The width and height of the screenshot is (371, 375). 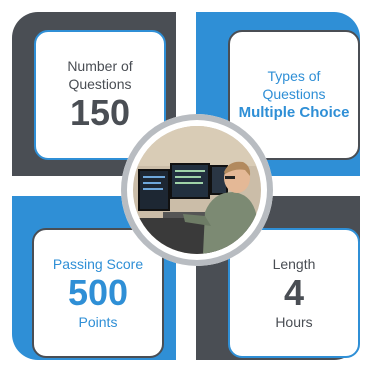 I want to click on card-unit: Hours, so click(x=294, y=322).